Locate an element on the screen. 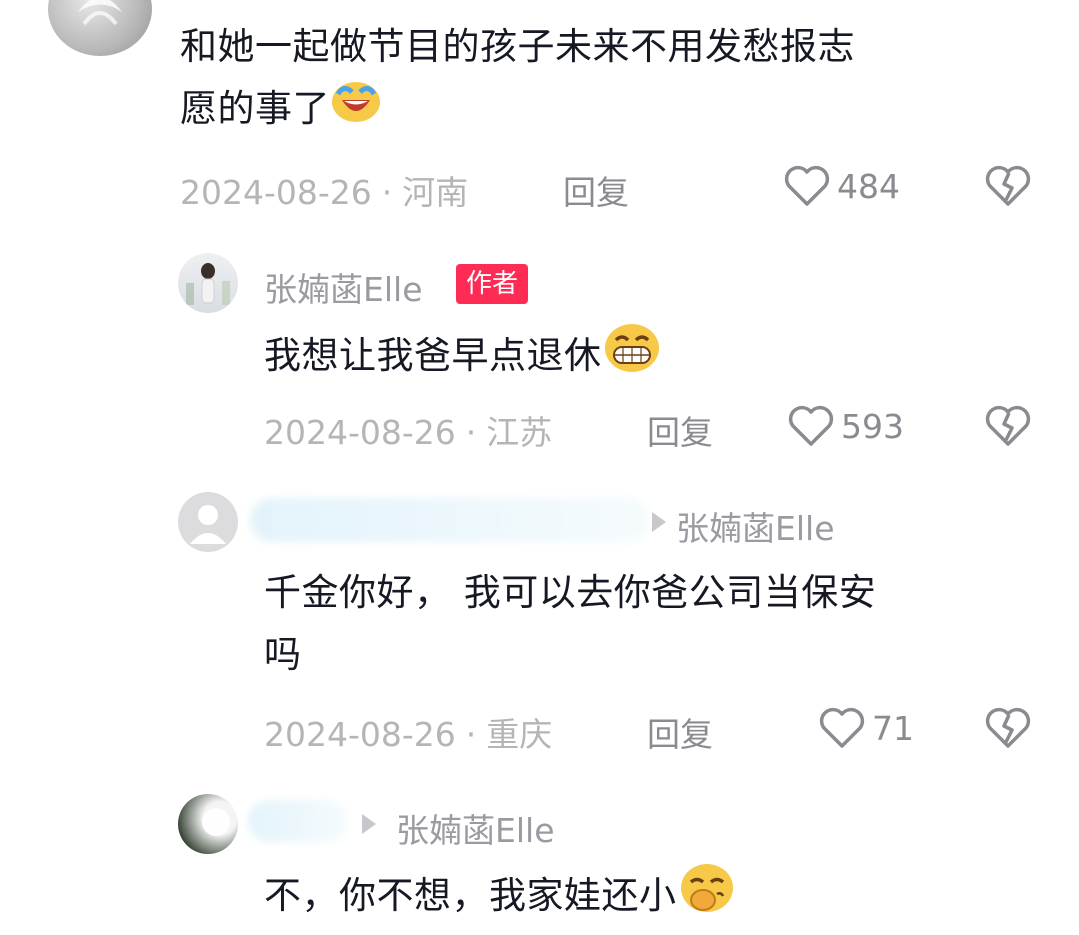 The image size is (1079, 935). comment-meta: 2024-08-26 · 河南 is located at coordinates (324, 192).